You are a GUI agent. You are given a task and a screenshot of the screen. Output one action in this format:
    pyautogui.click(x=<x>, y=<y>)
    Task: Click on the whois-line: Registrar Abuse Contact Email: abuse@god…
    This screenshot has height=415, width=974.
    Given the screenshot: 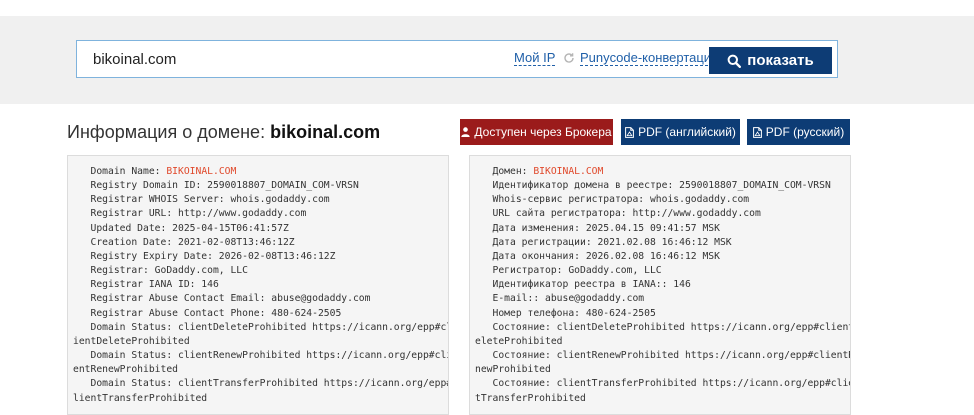 What is the action you would take?
    pyautogui.click(x=260, y=299)
    